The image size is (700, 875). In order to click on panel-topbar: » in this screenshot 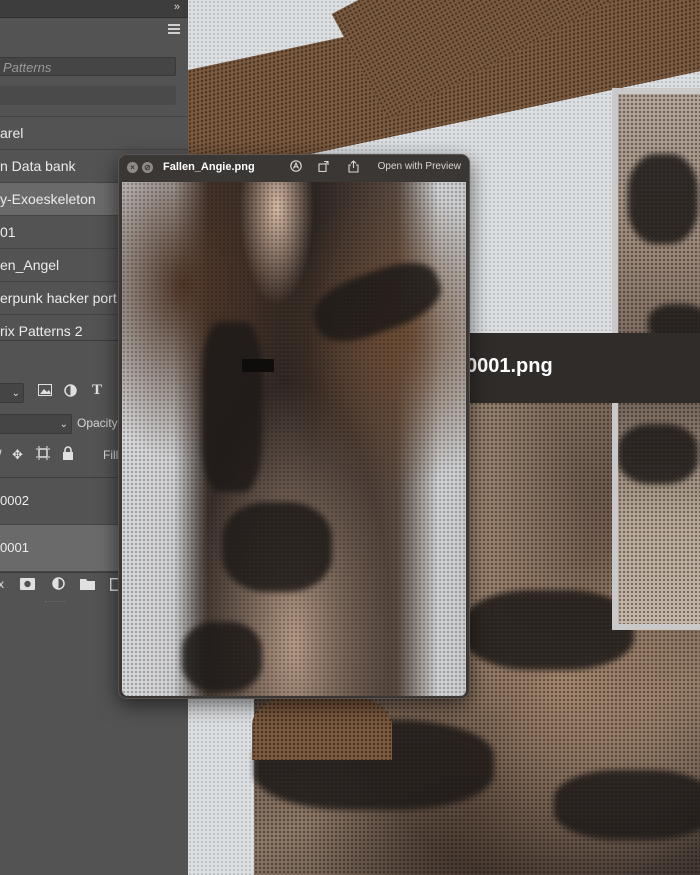, I will do `click(94, 9)`.